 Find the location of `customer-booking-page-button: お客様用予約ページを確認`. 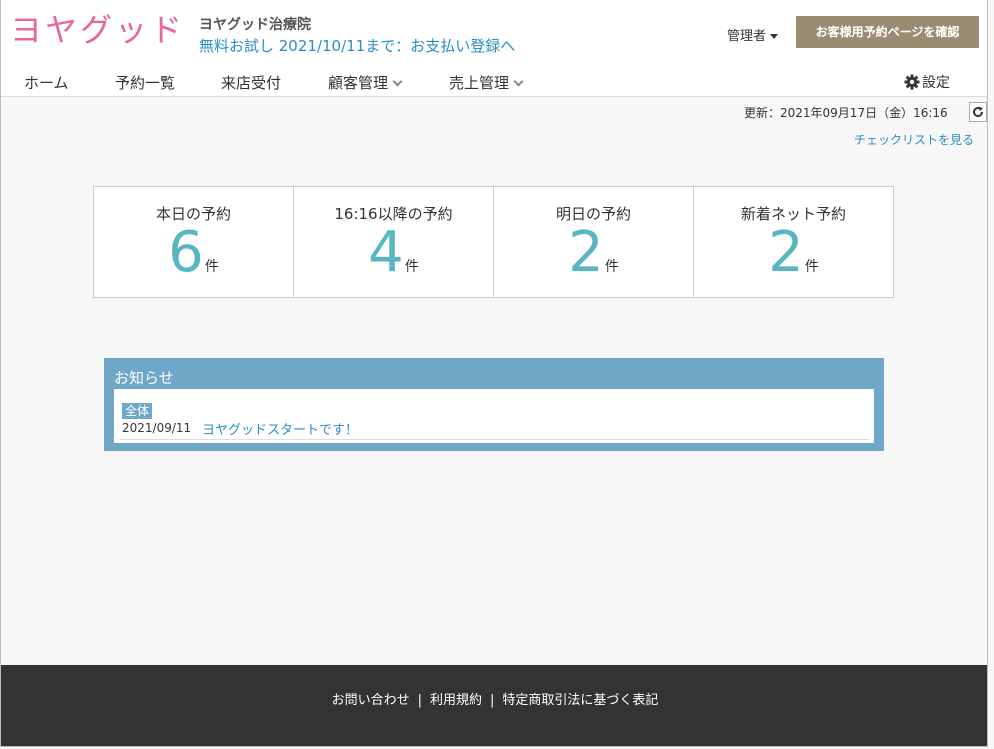

customer-booking-page-button: お客様用予約ページを確認 is located at coordinates (887, 32).